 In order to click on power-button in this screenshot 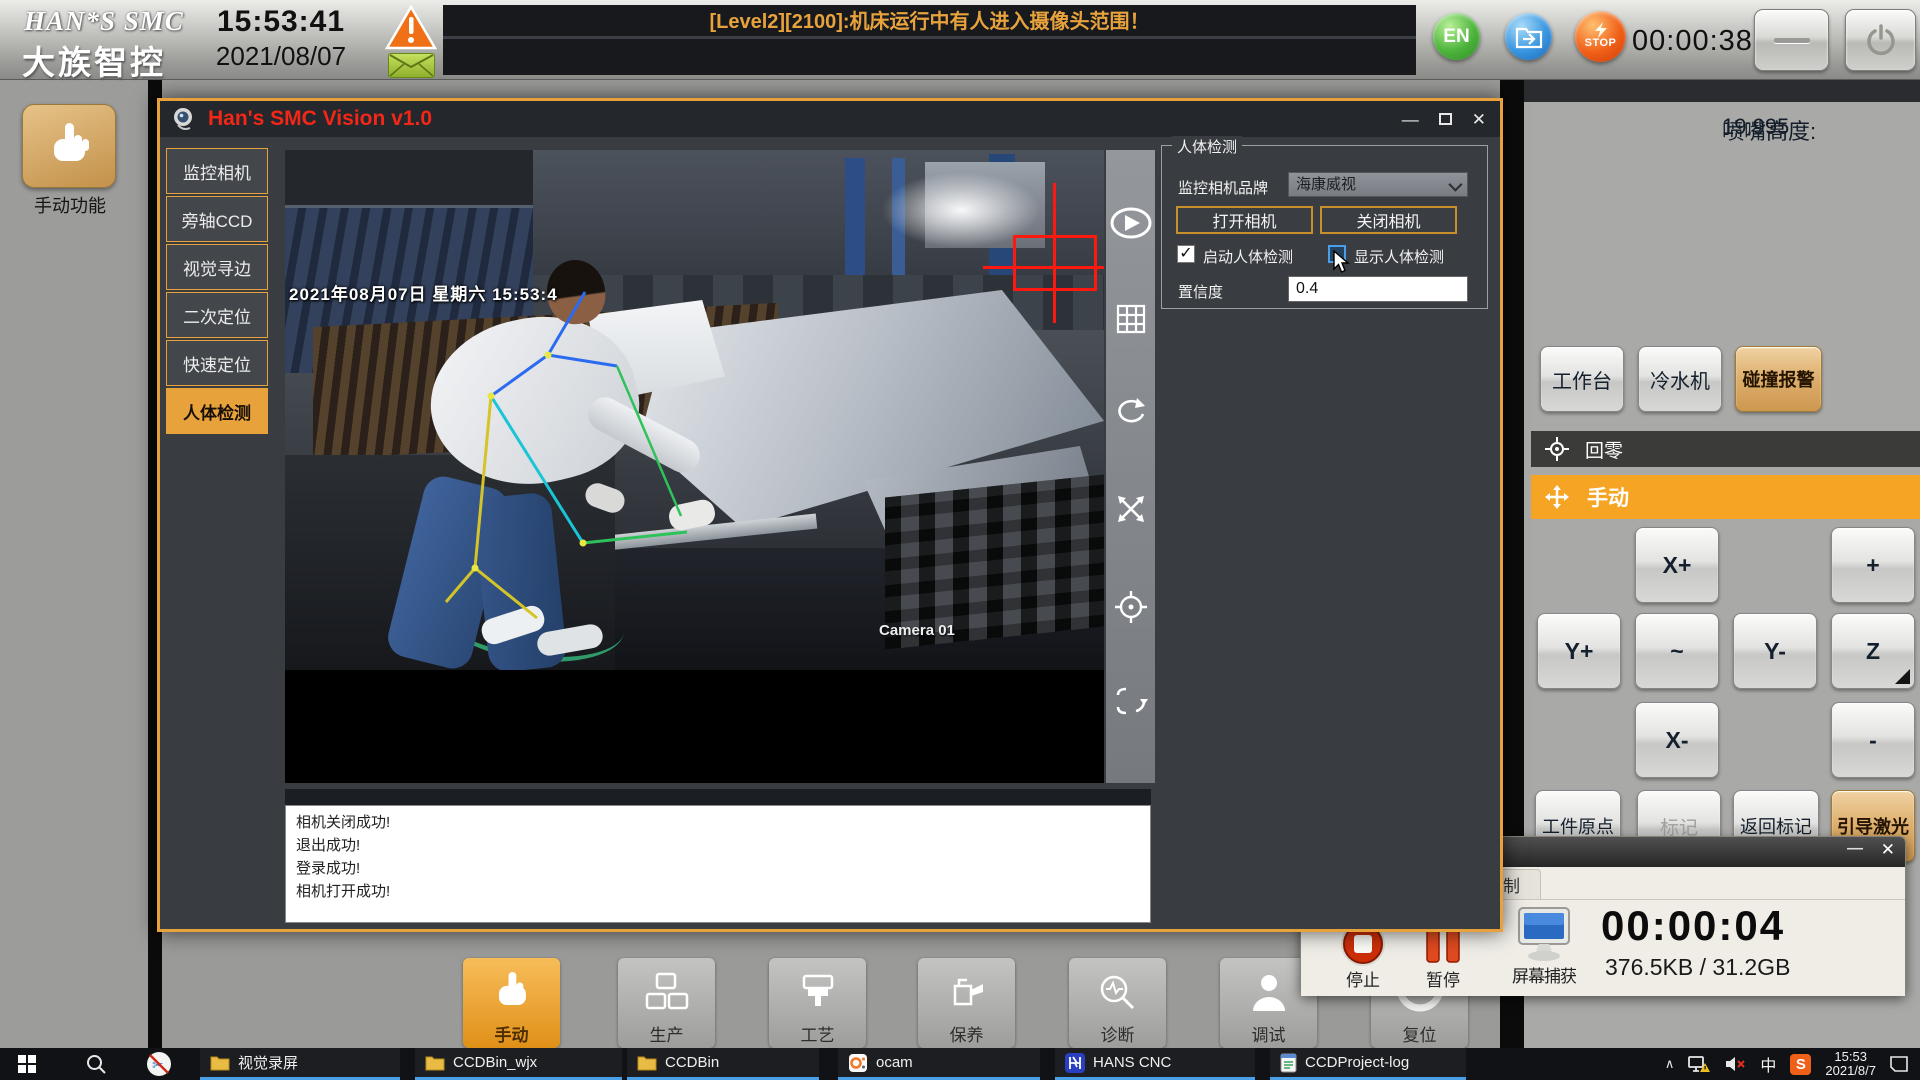, I will do `click(1880, 40)`.